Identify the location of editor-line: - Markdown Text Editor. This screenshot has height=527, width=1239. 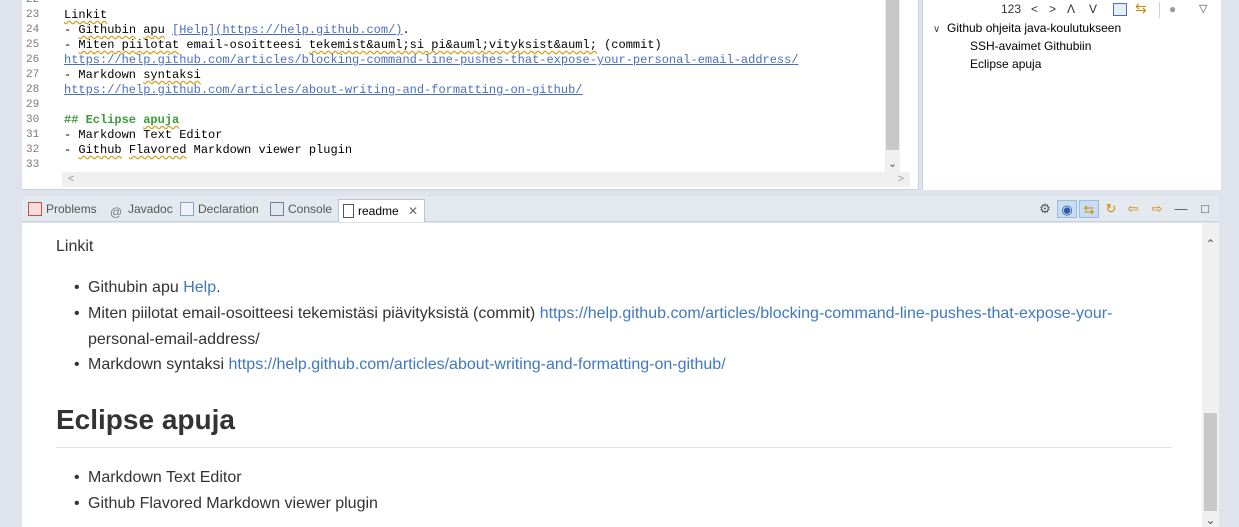
(143, 135).